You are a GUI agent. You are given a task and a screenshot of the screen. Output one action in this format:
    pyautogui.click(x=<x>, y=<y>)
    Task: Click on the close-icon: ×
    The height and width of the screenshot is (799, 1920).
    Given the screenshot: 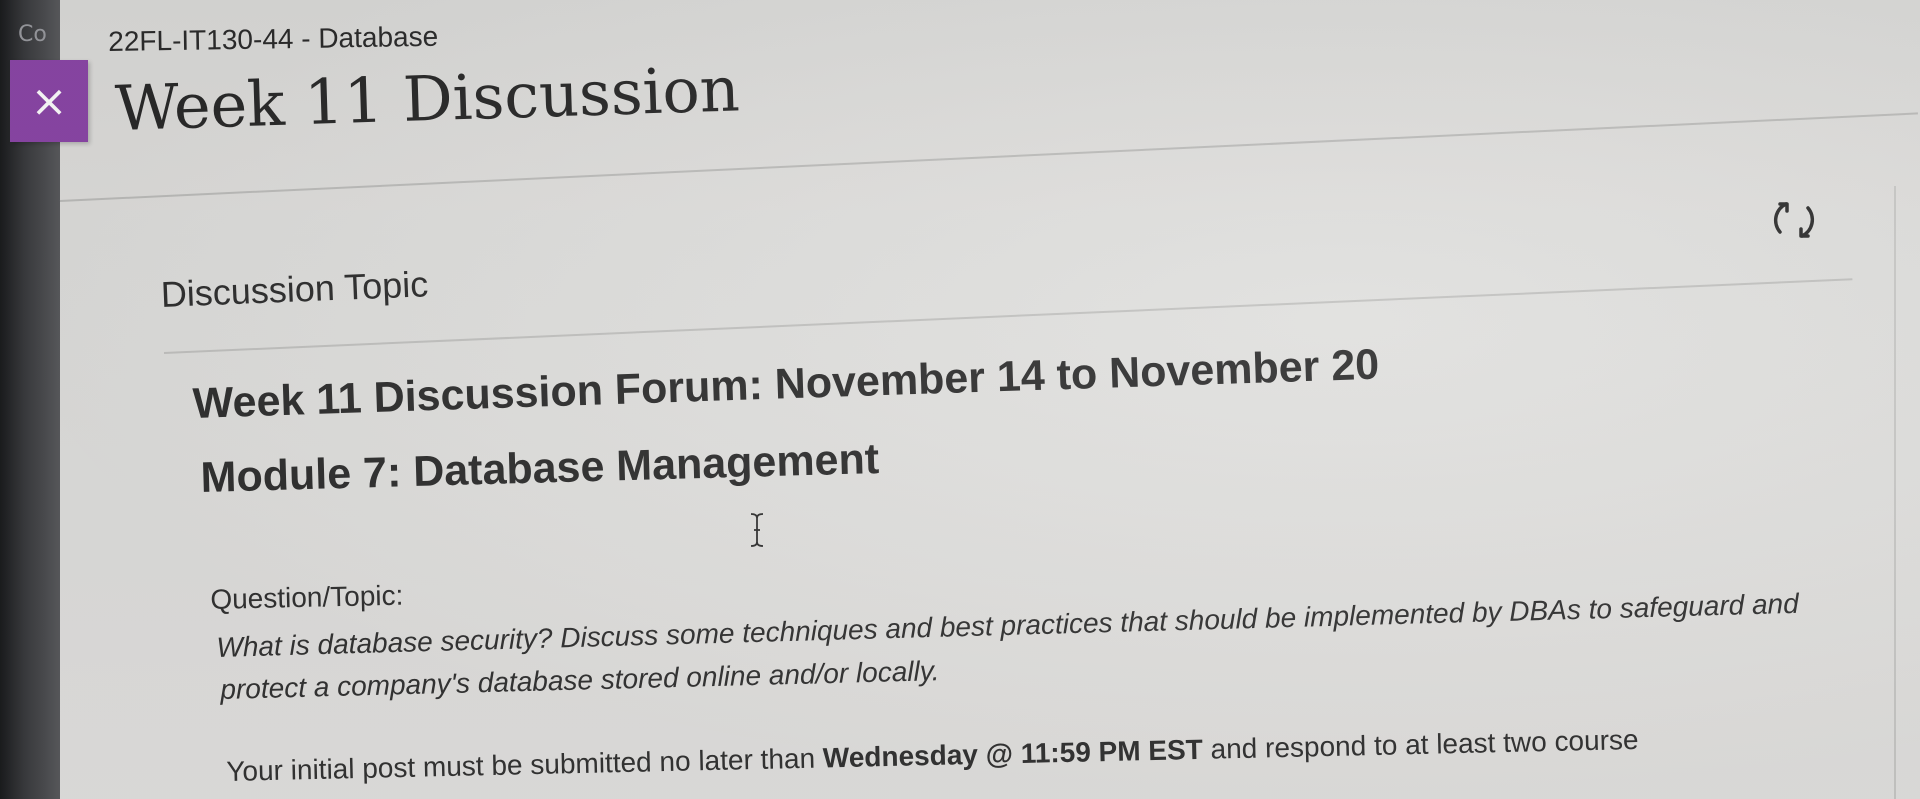 What is the action you would take?
    pyautogui.click(x=49, y=101)
    